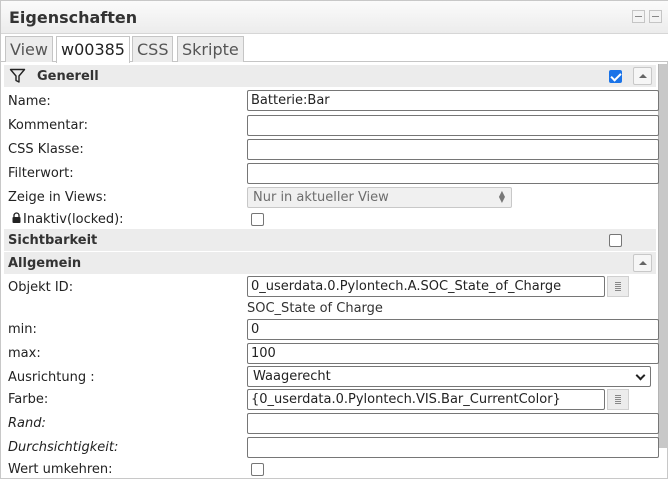 The width and height of the screenshot is (668, 479). What do you see at coordinates (73, 17) in the screenshot?
I see `panel-title: Eigenschaften` at bounding box center [73, 17].